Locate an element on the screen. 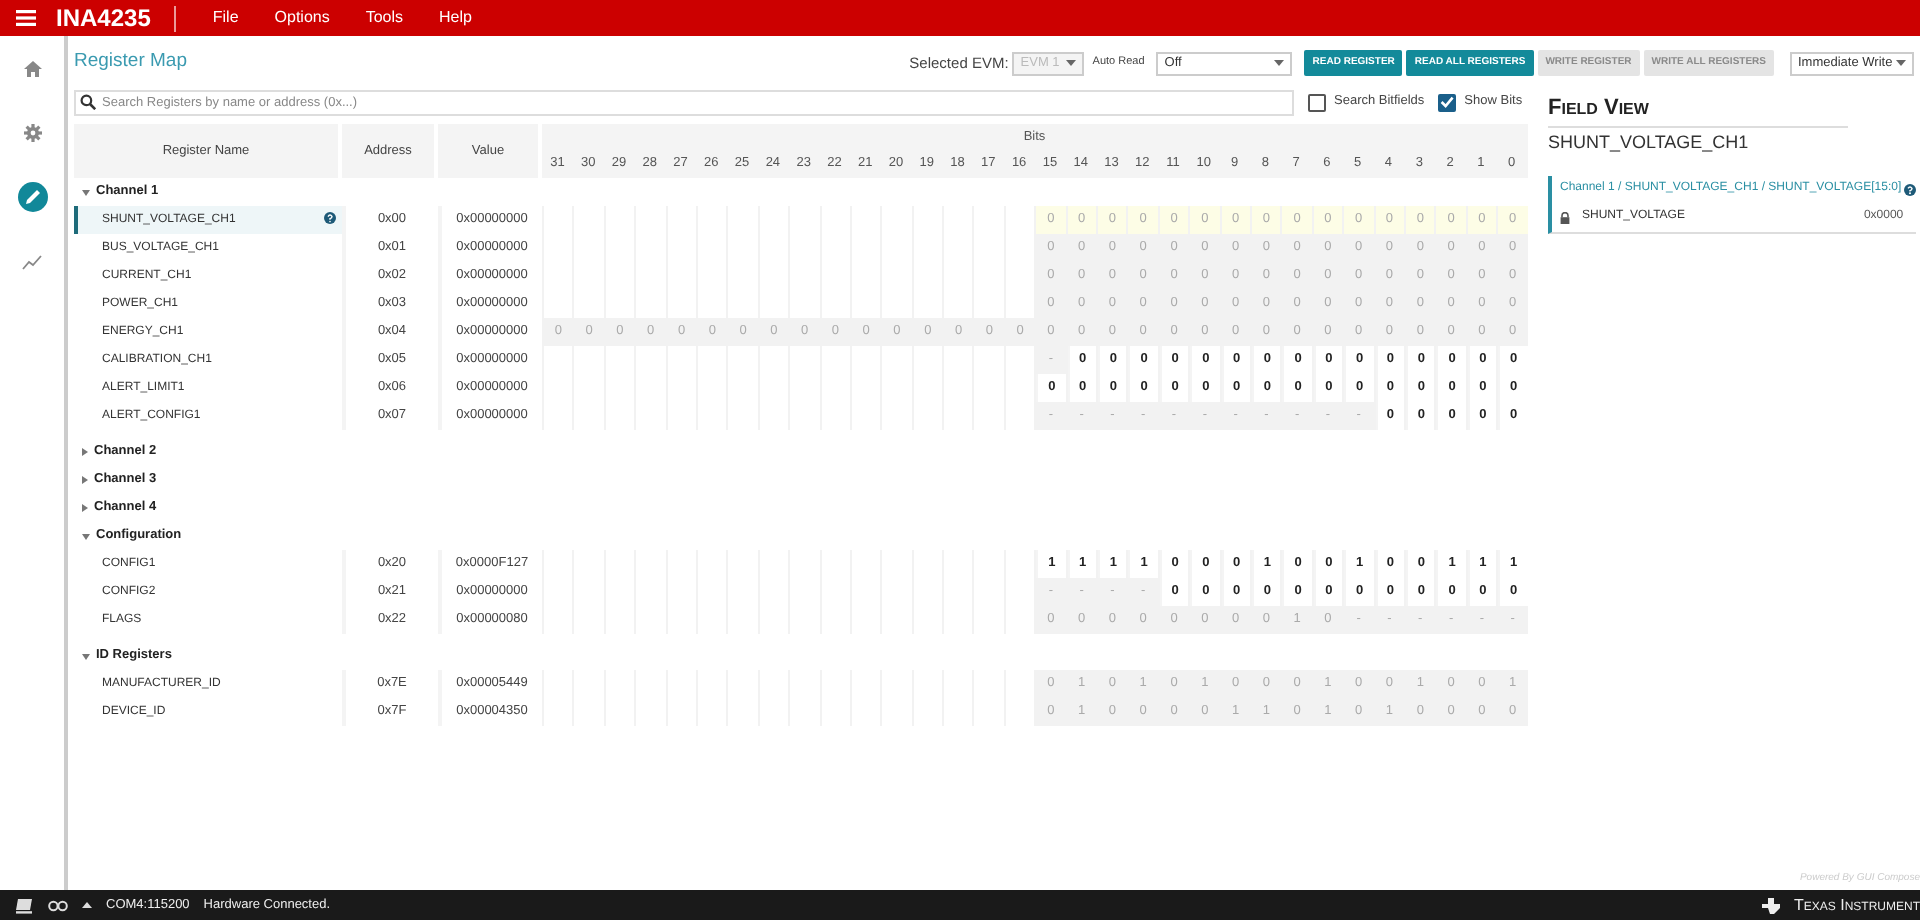 The width and height of the screenshot is (1920, 920). app-title: INA4235 is located at coordinates (106, 18).